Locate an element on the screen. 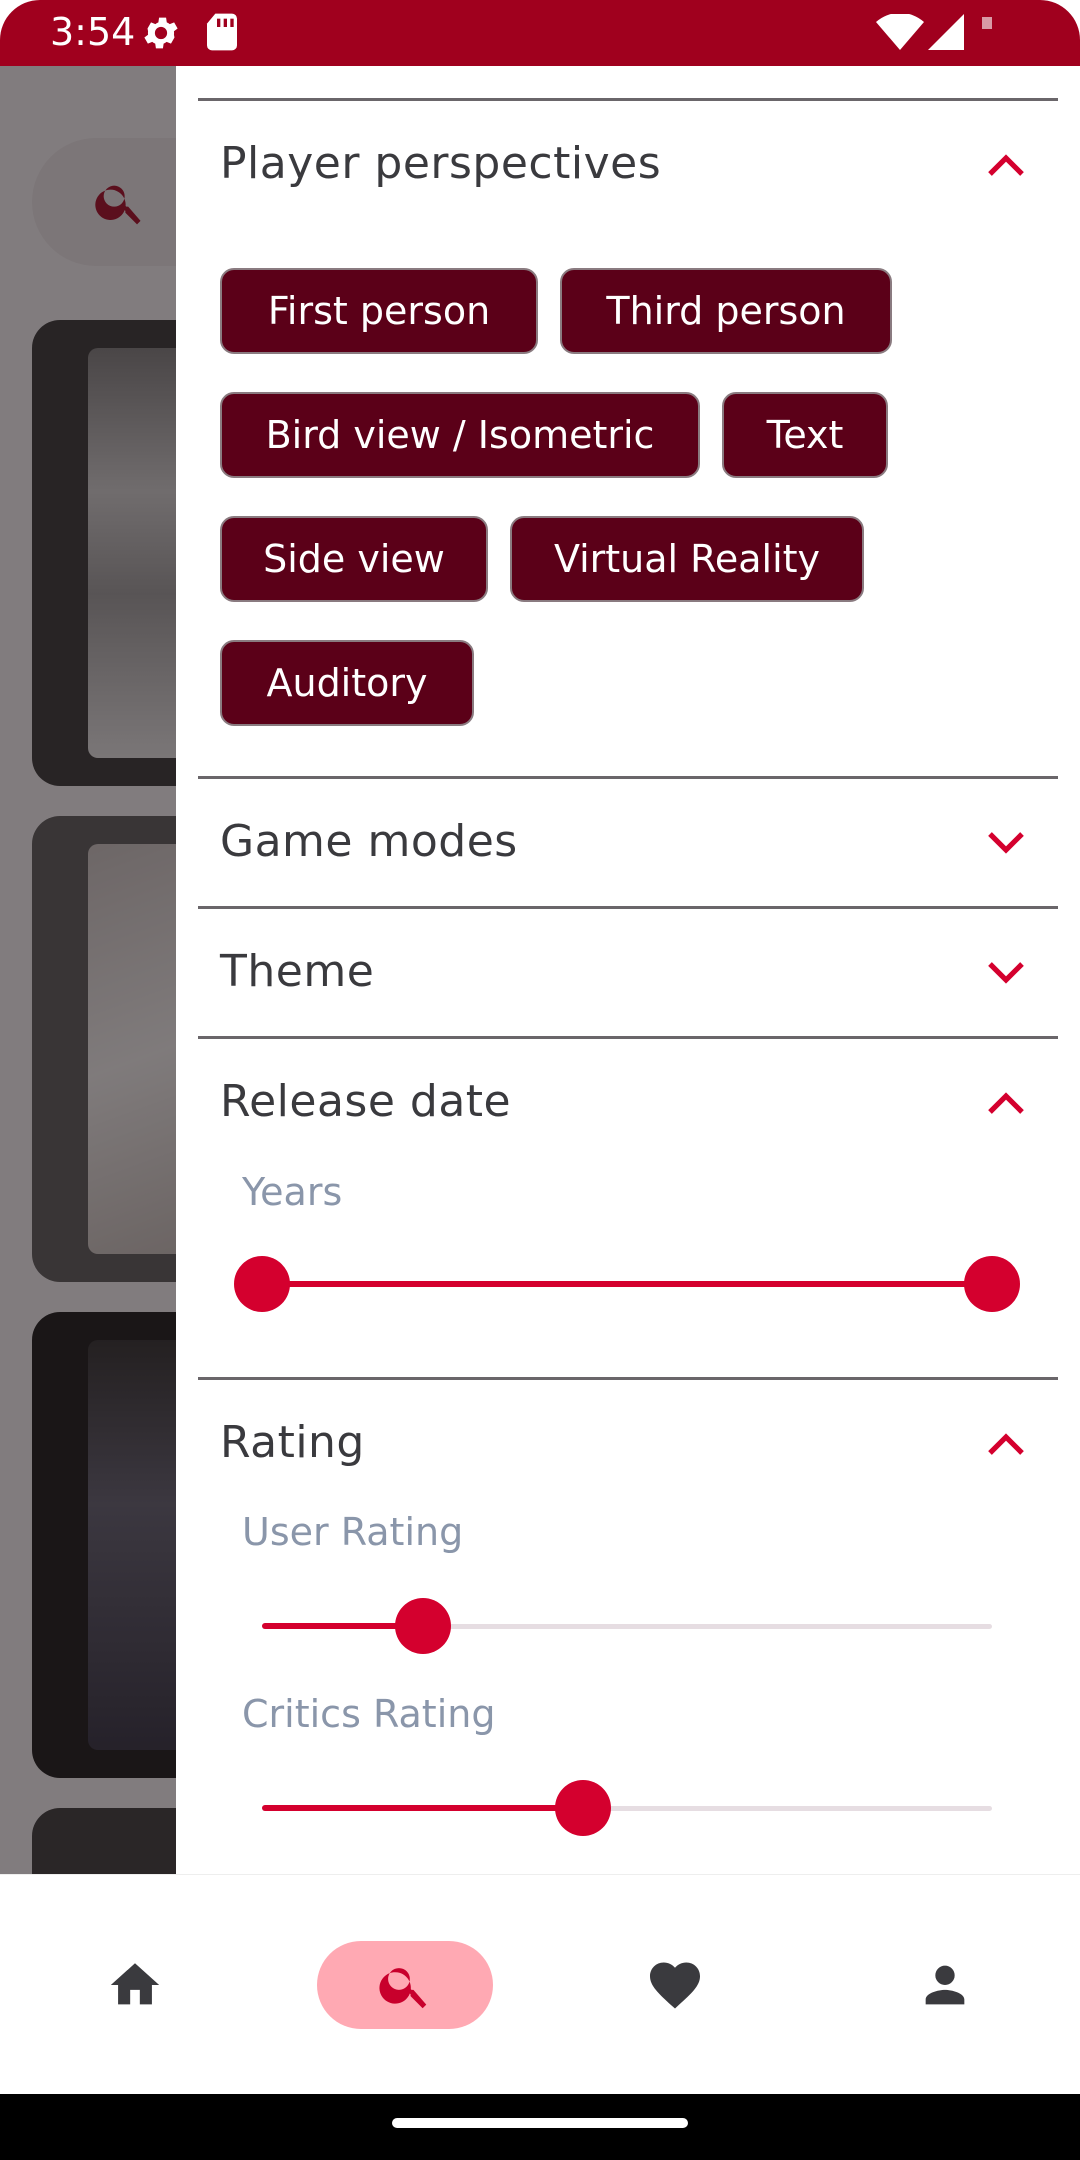 The height and width of the screenshot is (2160, 1080). section-header-player-perspectives: Player perspectives is located at coordinates (628, 164).